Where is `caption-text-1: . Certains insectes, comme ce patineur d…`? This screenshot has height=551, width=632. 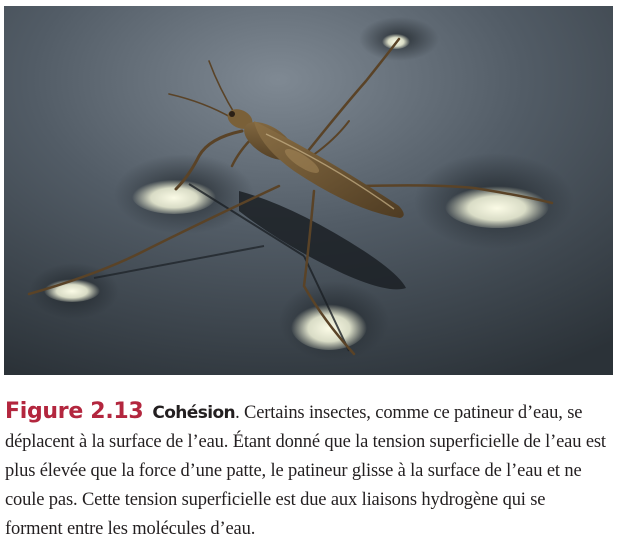 caption-text-1: . Certains insectes, comme ce patineur d… is located at coordinates (409, 413).